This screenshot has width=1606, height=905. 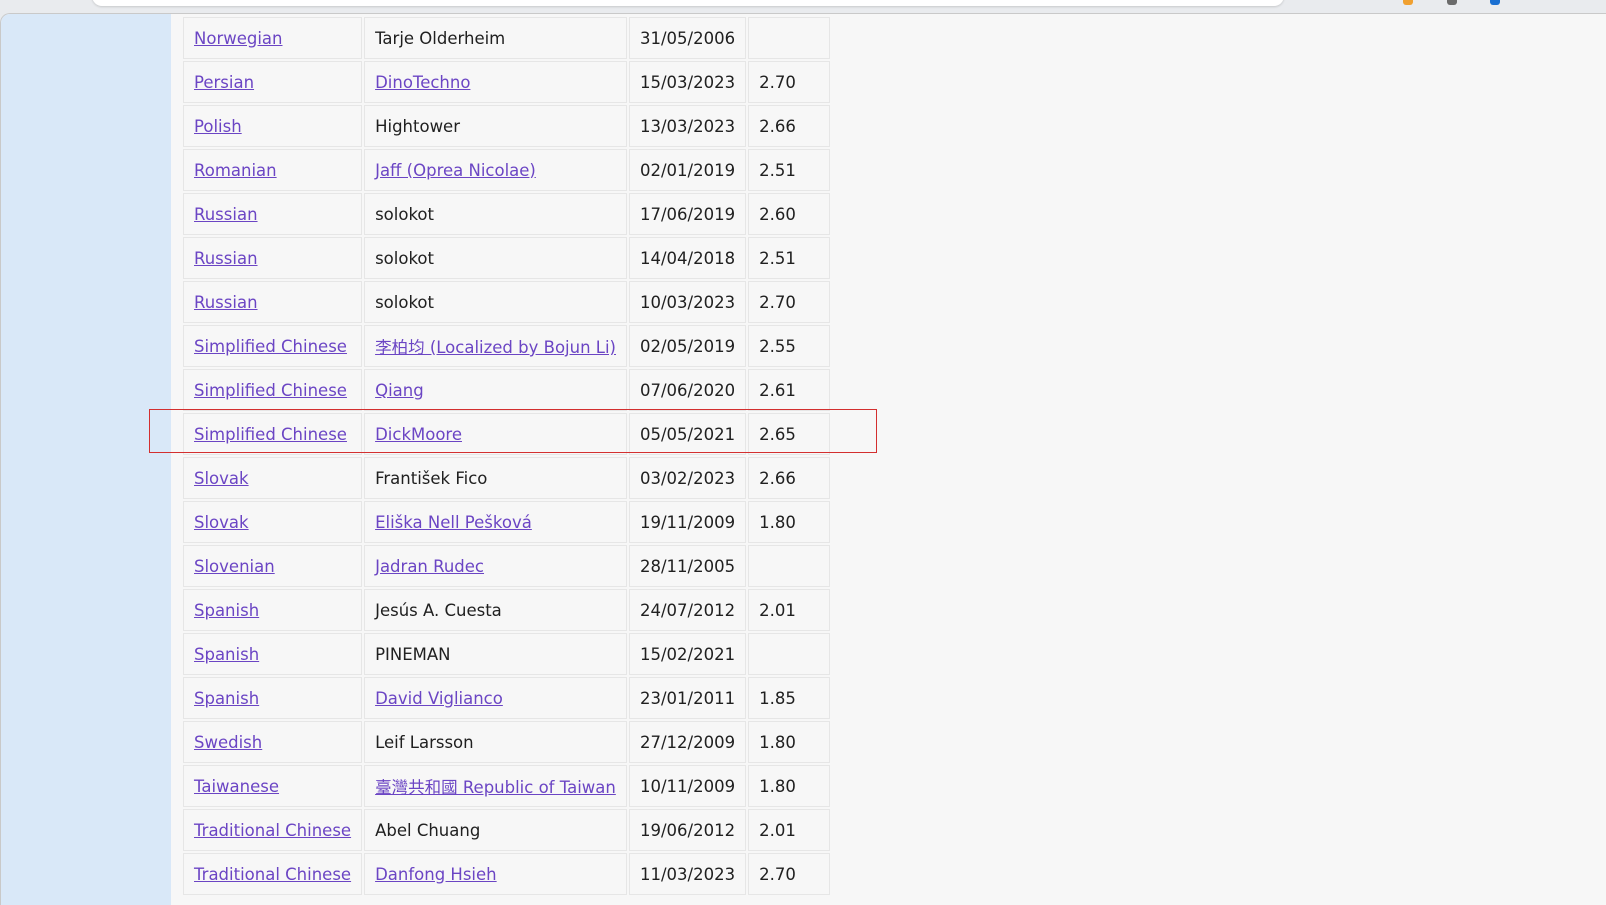 What do you see at coordinates (424, 742) in the screenshot?
I see `translator: Leif Larsson` at bounding box center [424, 742].